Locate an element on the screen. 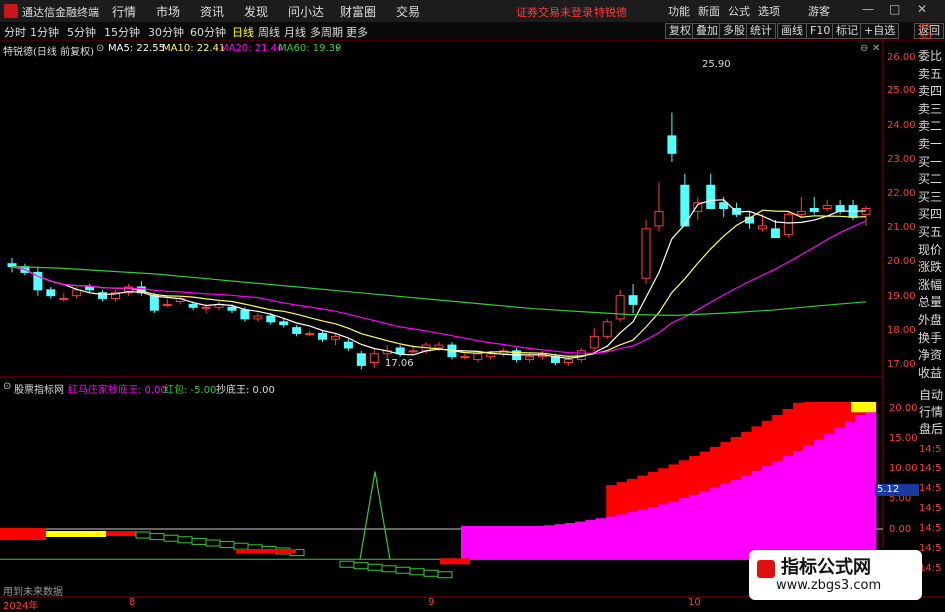 Image resolution: width=945 pixels, height=612 pixels. minimize-icon: — is located at coordinates (868, 9).